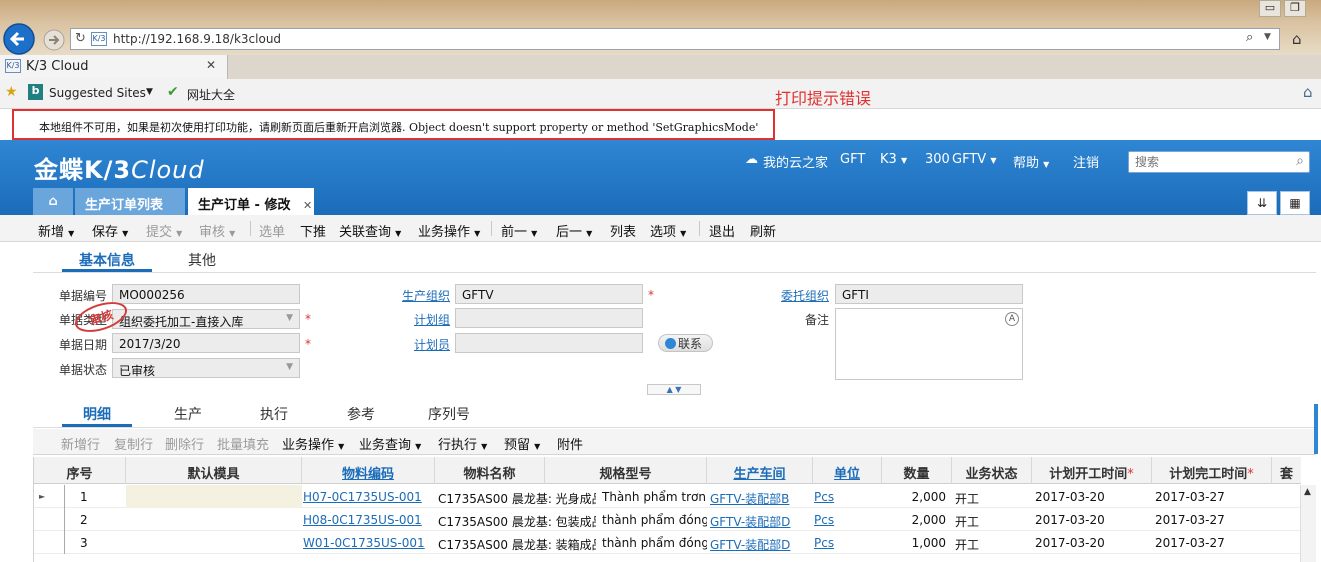 Image resolution: width=1321 pixels, height=562 pixels. I want to click on col-material-code: 物料编码, so click(368, 470).